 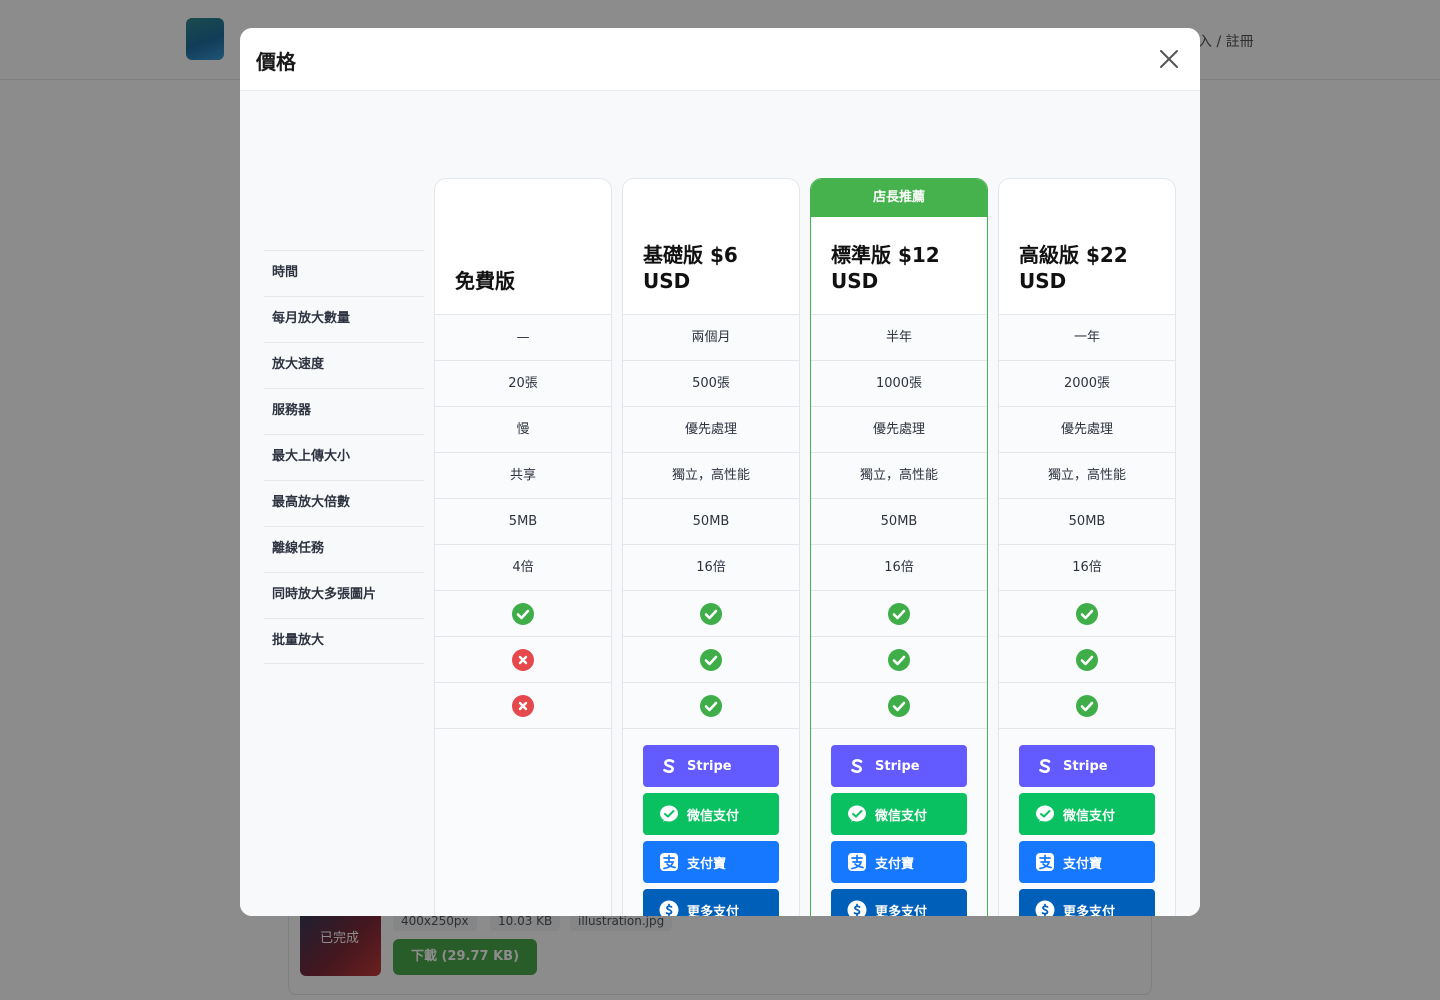 What do you see at coordinates (344, 595) in the screenshot?
I see `feature-label: 同時放大多張圖片` at bounding box center [344, 595].